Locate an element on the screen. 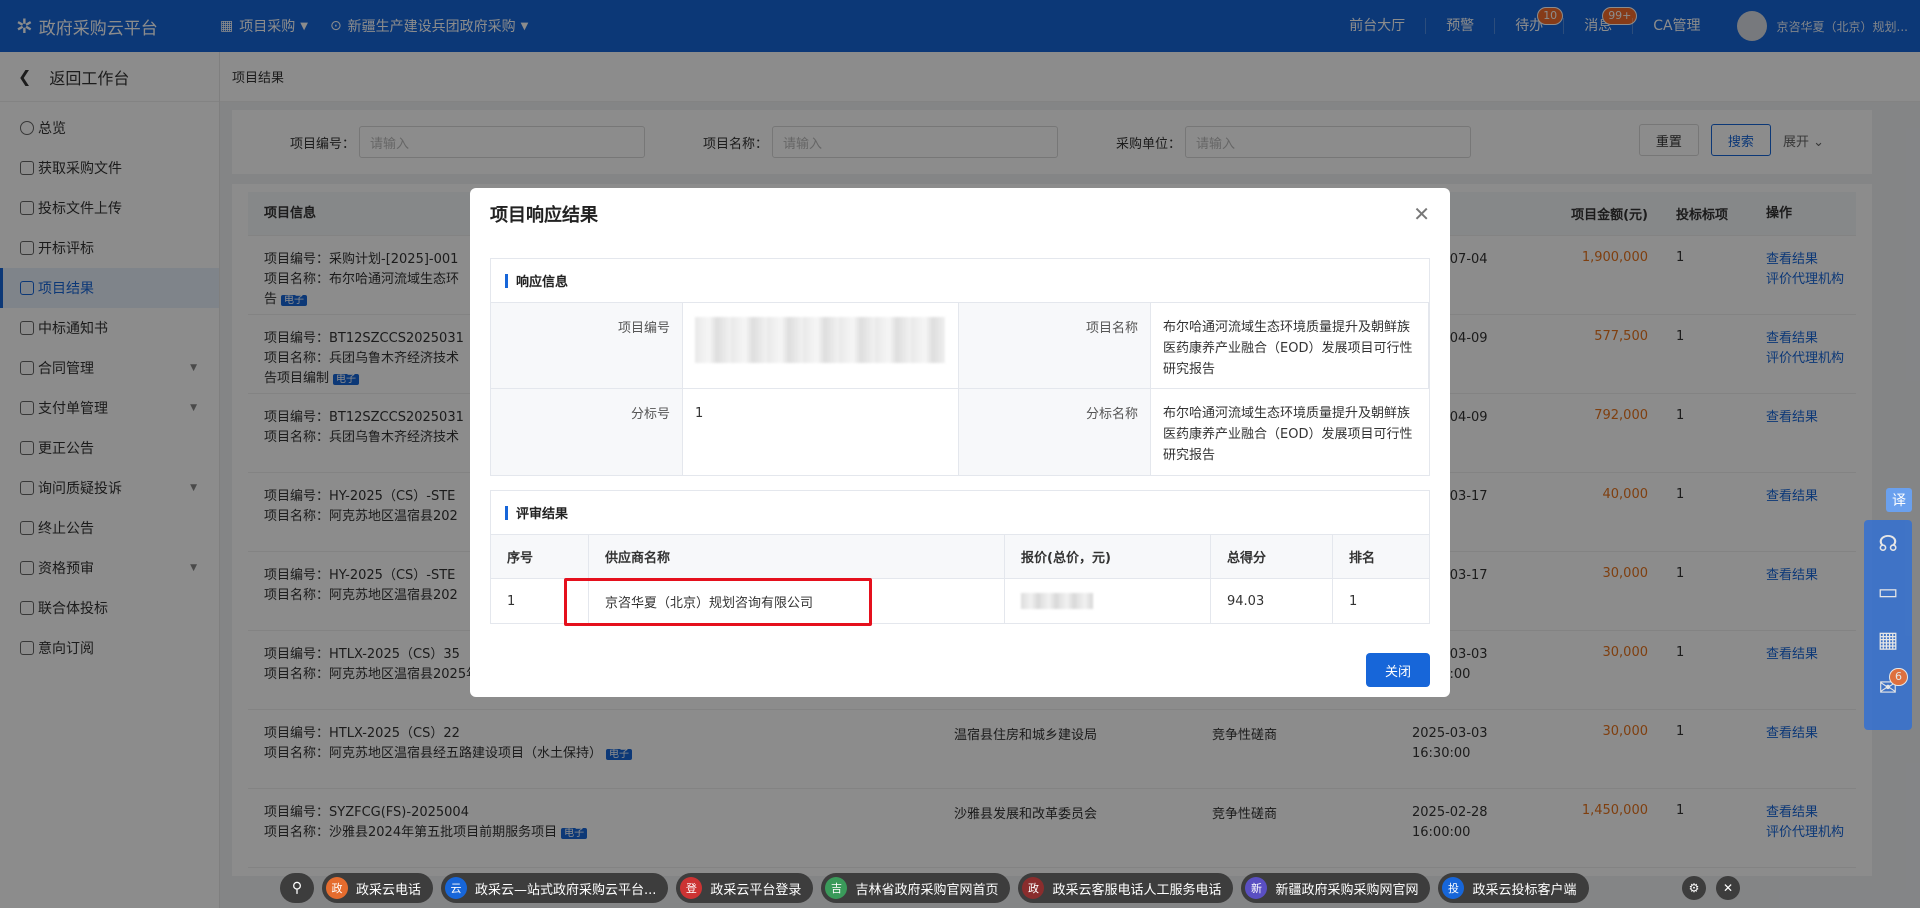 This screenshot has width=1920, height=908. floating-toolbar: ☊ ▭ ▦ ✉ 6 is located at coordinates (1888, 625).